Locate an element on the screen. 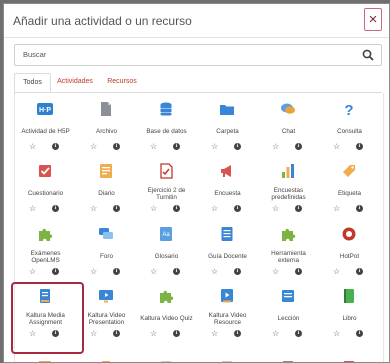 This screenshot has width=390, height=363. activity-tile-consulta: ? Consulta ☆ i is located at coordinates (349, 125).